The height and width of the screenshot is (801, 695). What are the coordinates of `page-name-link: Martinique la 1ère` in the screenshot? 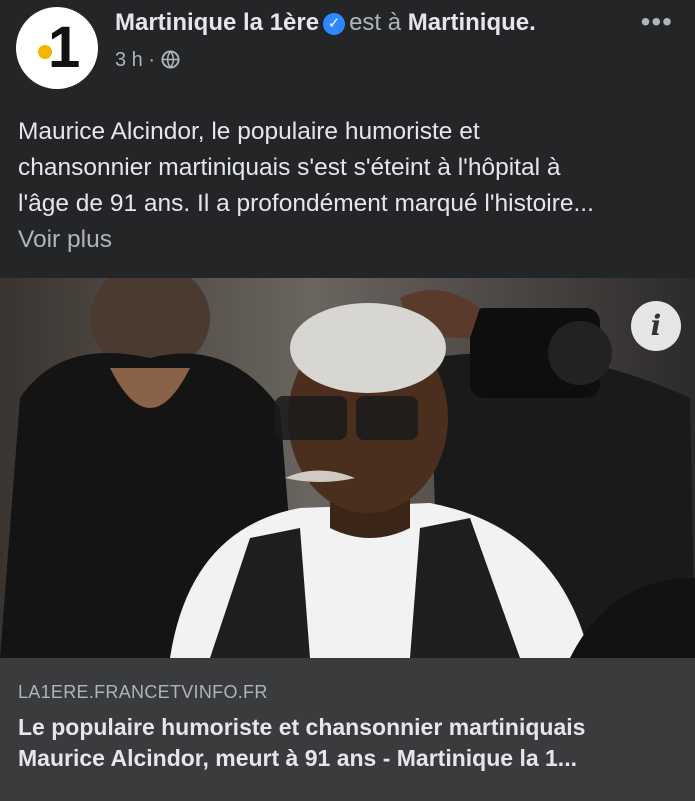 It's located at (217, 22).